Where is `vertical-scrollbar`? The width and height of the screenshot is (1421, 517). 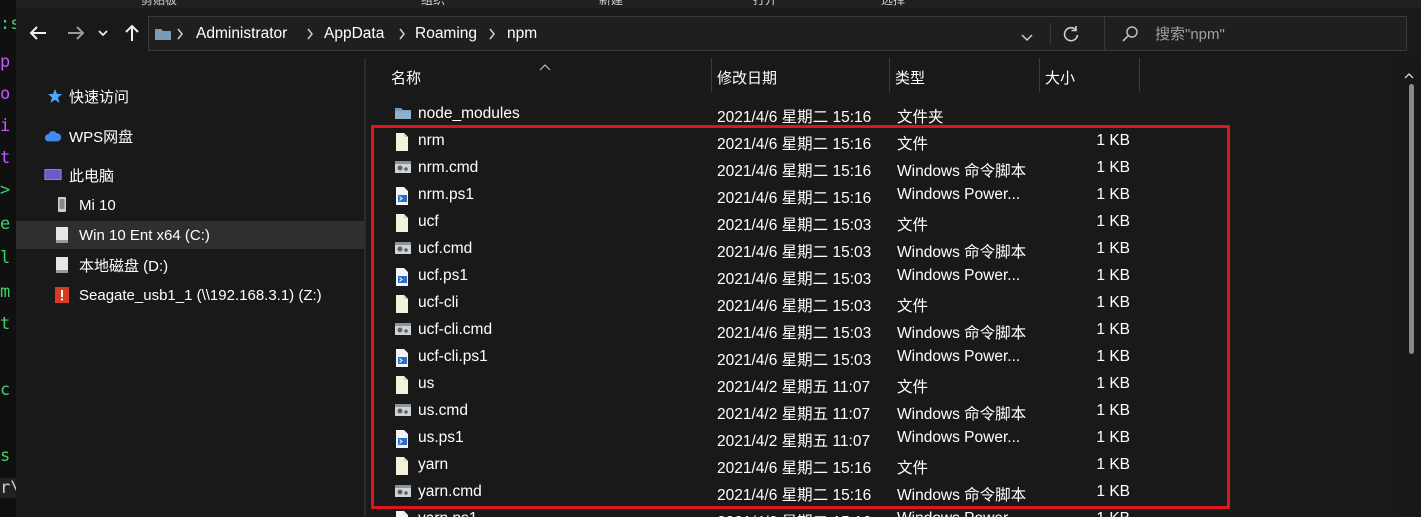
vertical-scrollbar is located at coordinates (1409, 287).